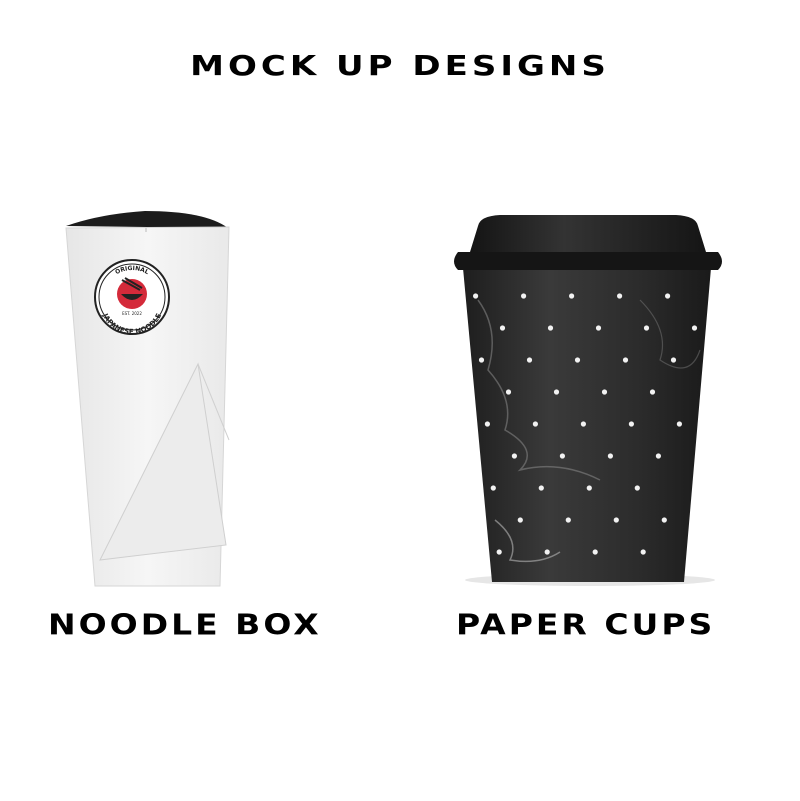 The height and width of the screenshot is (801, 800). I want to click on noodle-box-top, so click(147, 219).